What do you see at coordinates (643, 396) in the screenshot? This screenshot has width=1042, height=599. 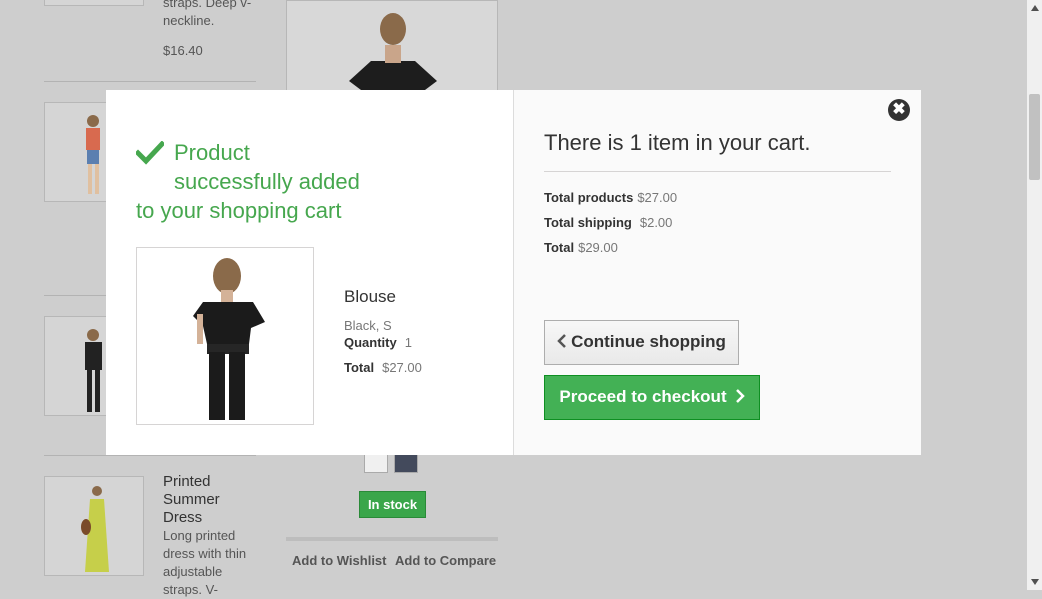 I see `proceed-to-checkout-label: Proceed to checkout` at bounding box center [643, 396].